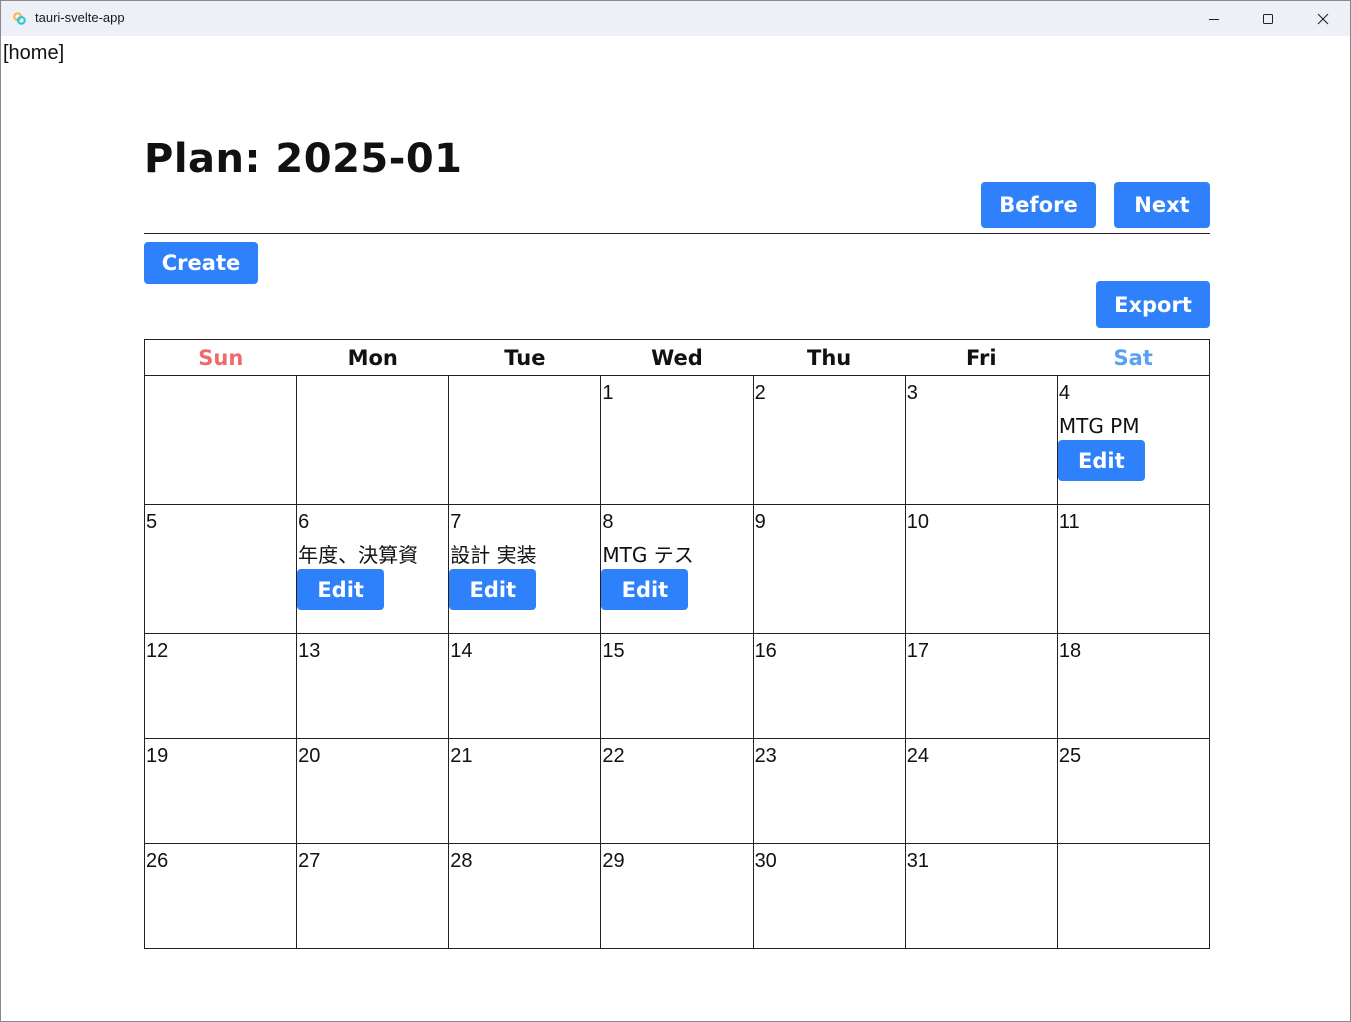 Image resolution: width=1351 pixels, height=1022 pixels. I want to click on day-number: 10, so click(917, 522).